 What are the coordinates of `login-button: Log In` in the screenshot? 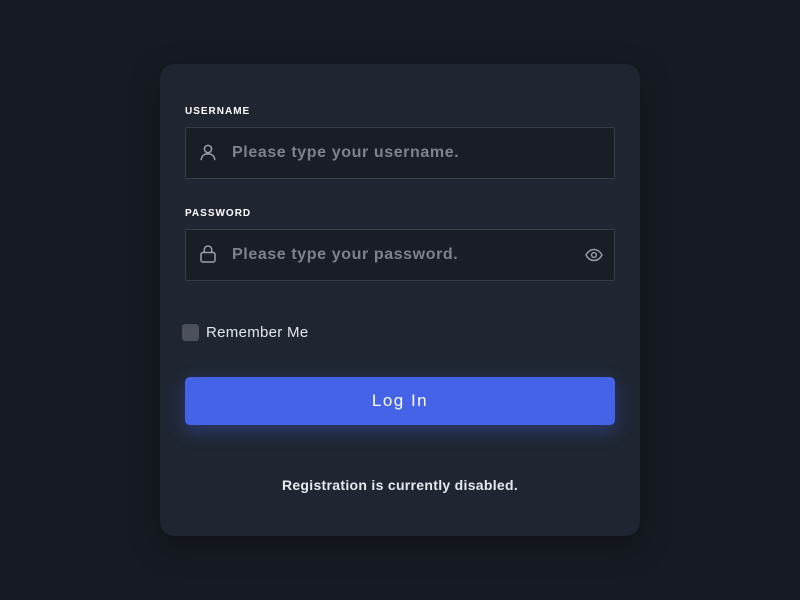 It's located at (400, 401).